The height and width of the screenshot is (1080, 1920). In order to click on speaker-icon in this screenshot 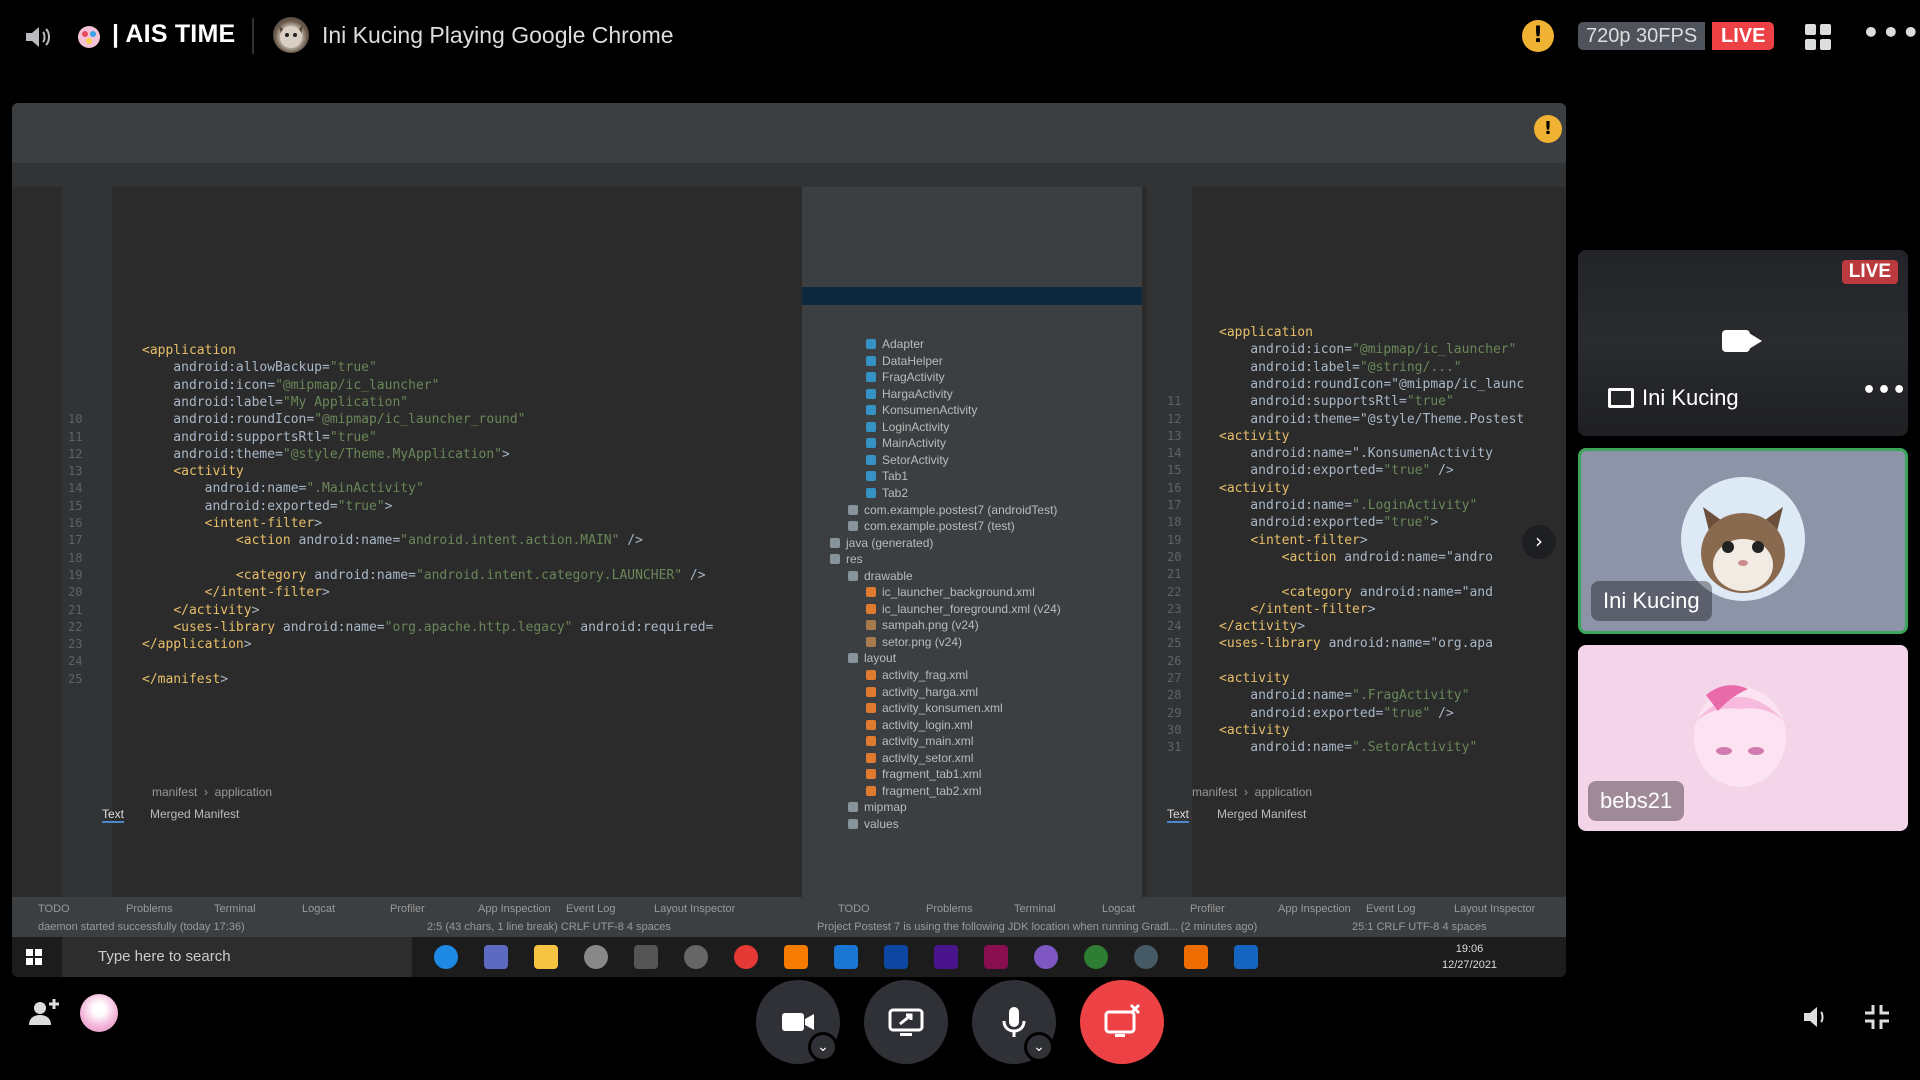, I will do `click(37, 37)`.